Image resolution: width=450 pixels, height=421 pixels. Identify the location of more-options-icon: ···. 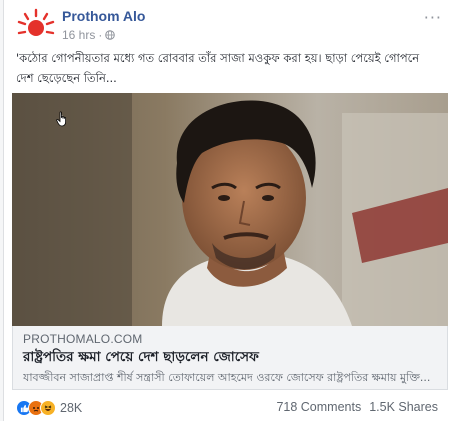
(433, 17).